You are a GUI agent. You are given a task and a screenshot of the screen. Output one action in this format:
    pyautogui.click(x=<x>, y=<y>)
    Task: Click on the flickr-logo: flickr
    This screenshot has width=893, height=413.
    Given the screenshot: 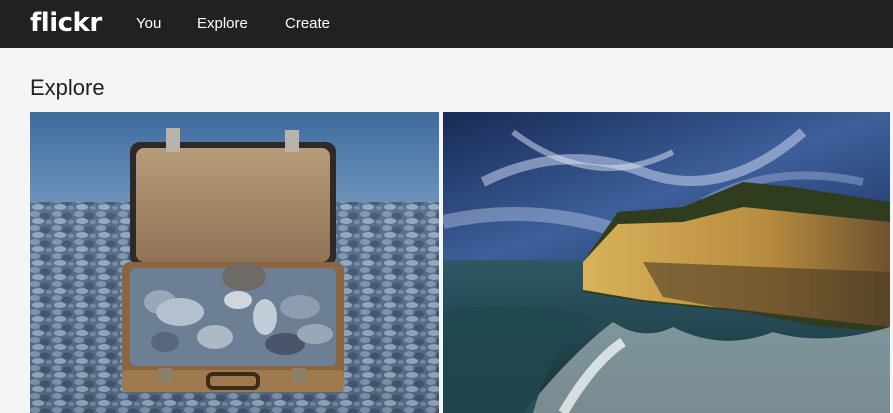 What is the action you would take?
    pyautogui.click(x=66, y=23)
    